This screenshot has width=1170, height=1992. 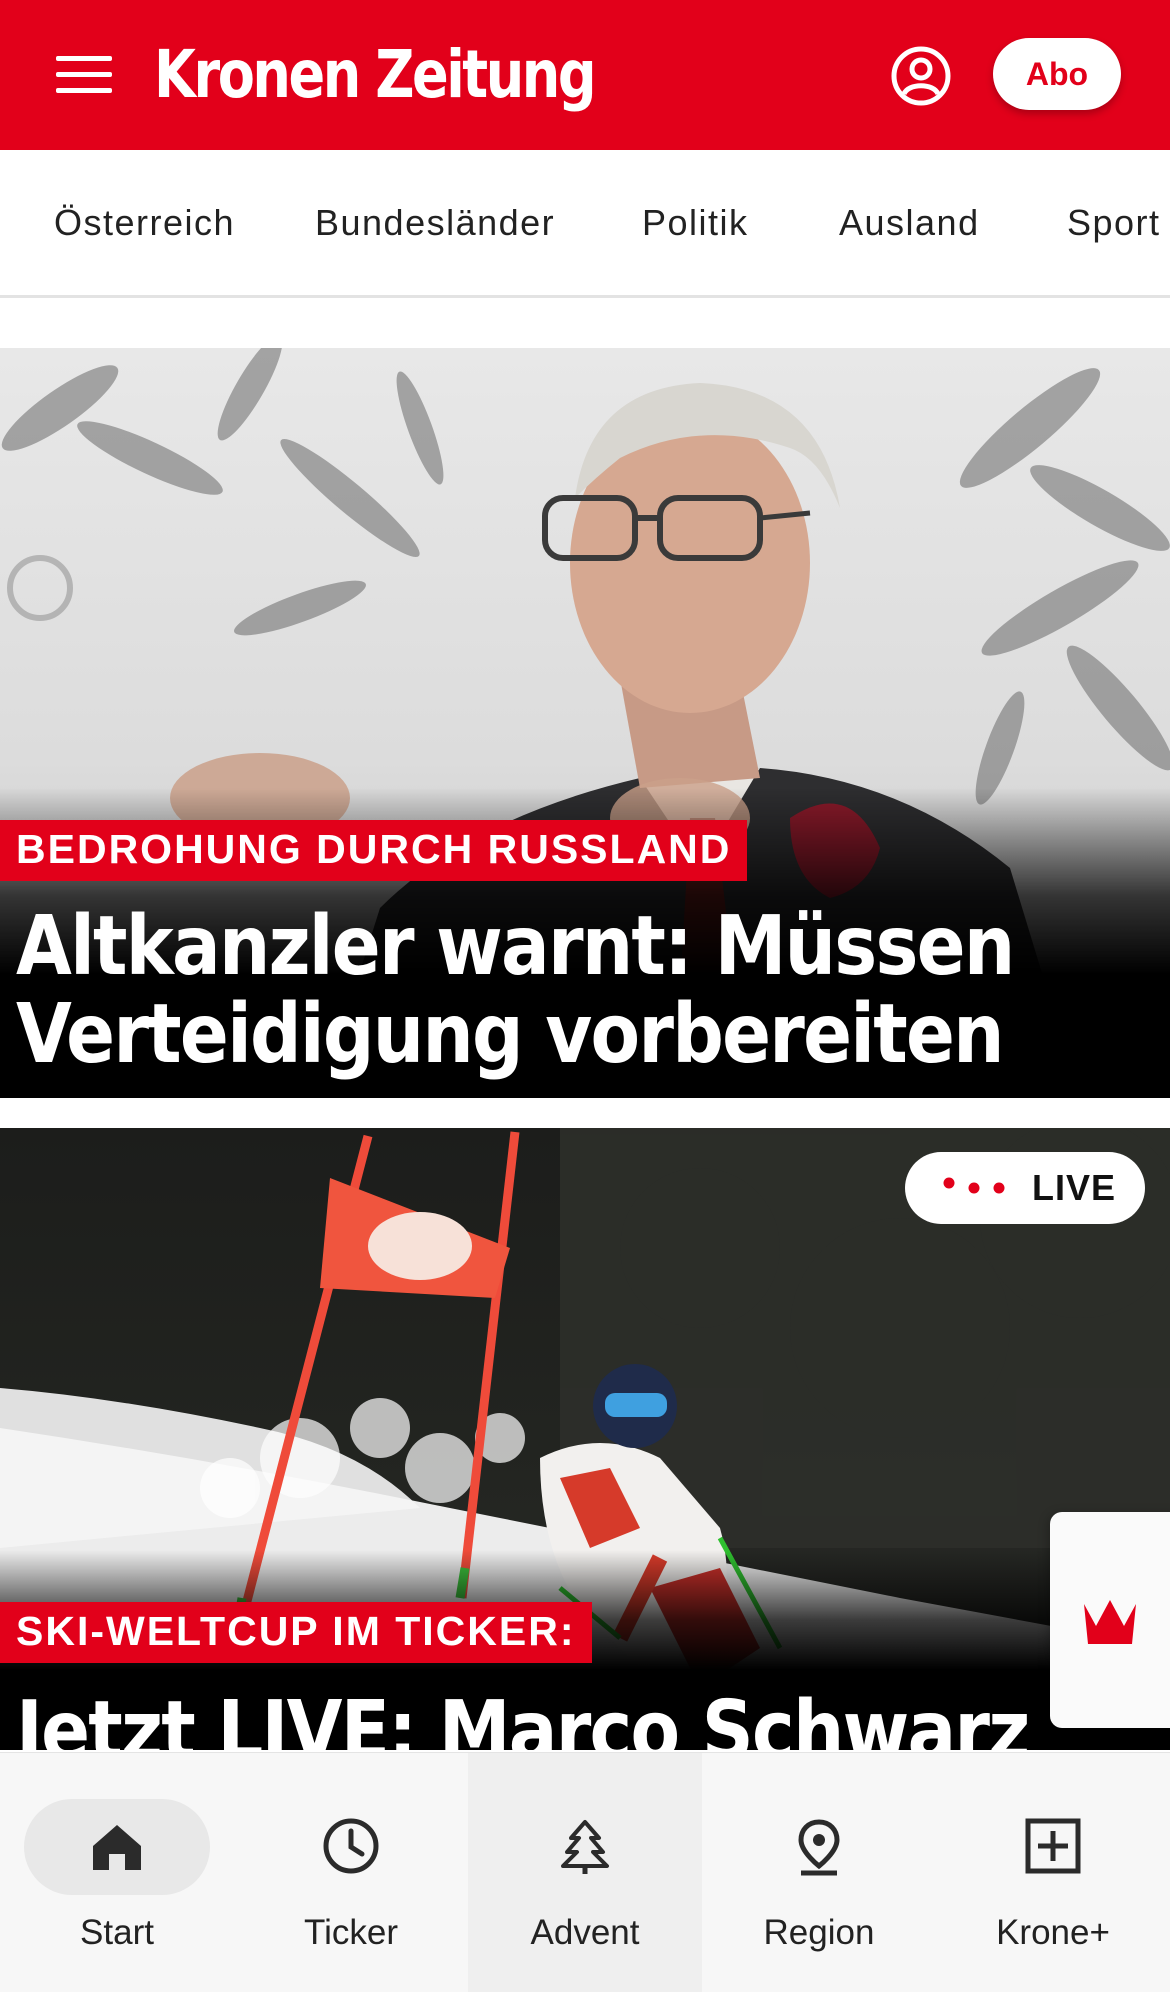 I want to click on article-kicker: SKI-WELTCUP IM TICKER:, so click(x=296, y=1632).